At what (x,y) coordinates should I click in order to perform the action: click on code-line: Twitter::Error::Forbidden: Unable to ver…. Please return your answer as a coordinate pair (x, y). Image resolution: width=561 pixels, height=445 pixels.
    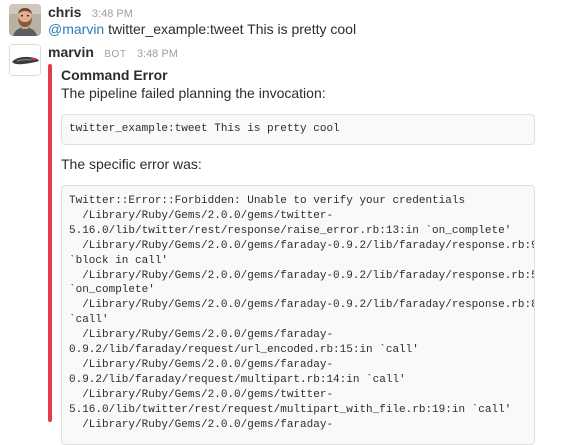
    Looking at the image, I should click on (267, 201).